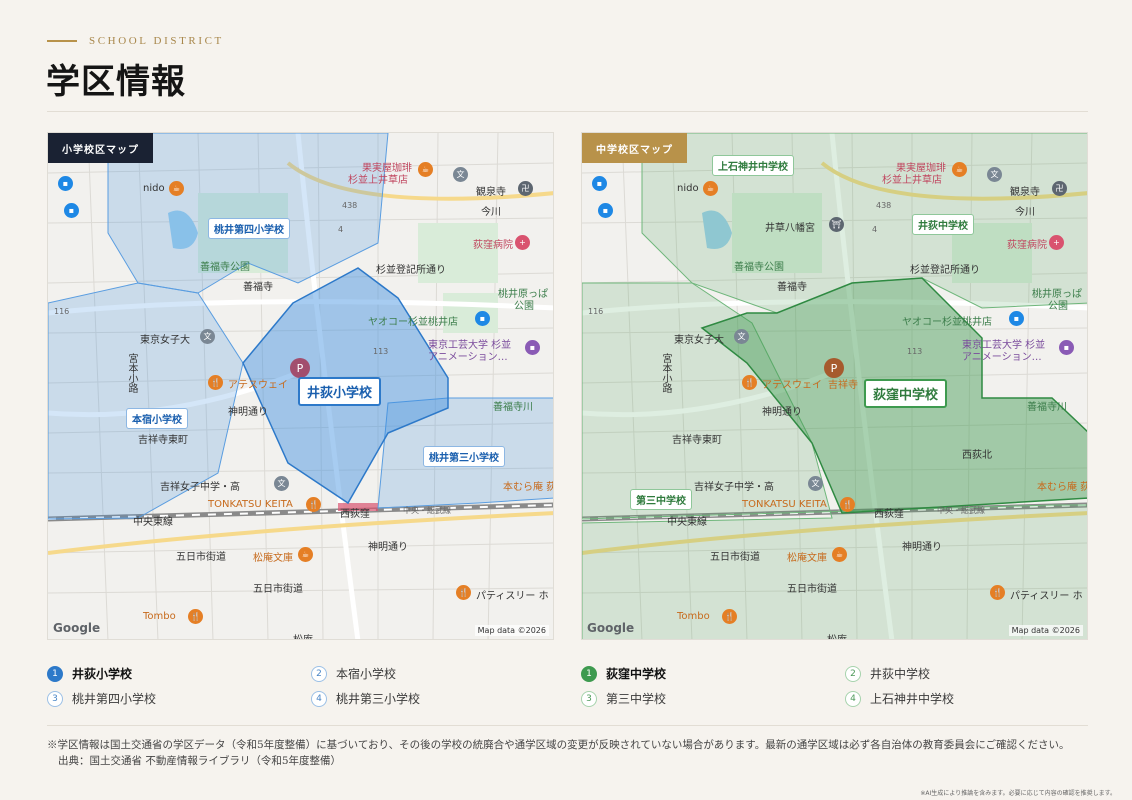  I want to click on place-label: 中央東線, so click(153, 522).